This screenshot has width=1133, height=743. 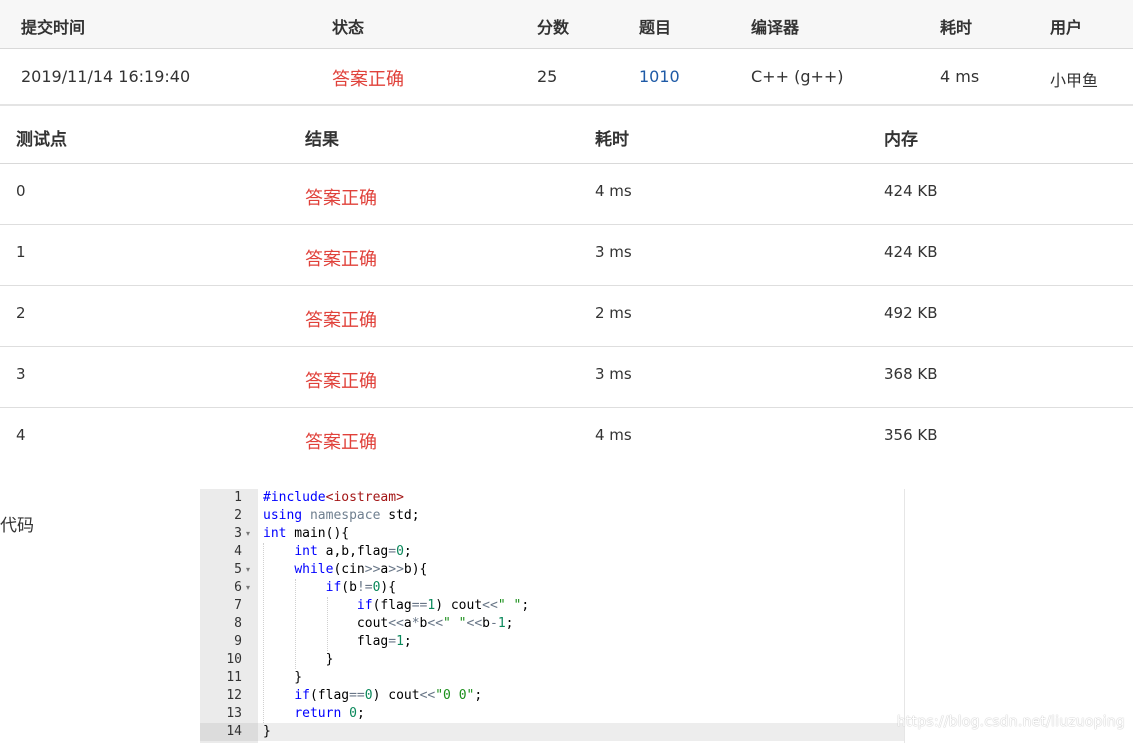 I want to click on code-line: #include<iostream>, so click(x=333, y=497).